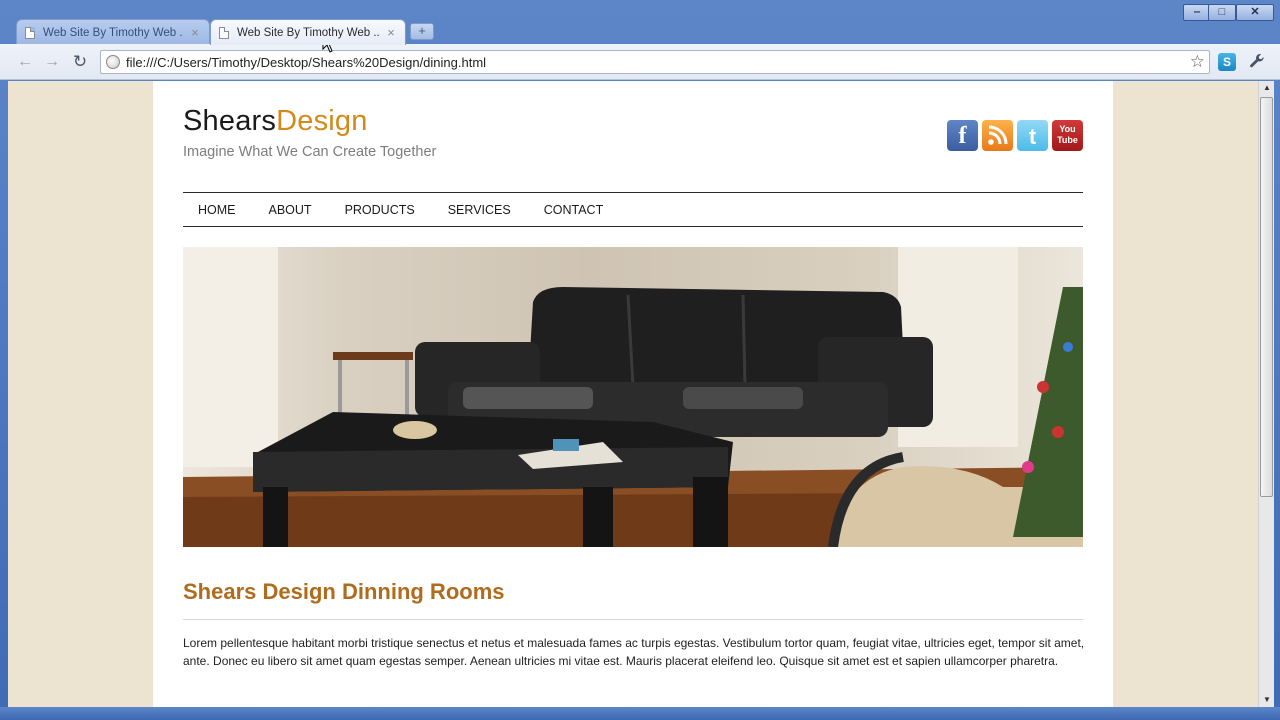 Image resolution: width=1280 pixels, height=720 pixels. I want to click on scrollbar-thumb, so click(1266, 297).